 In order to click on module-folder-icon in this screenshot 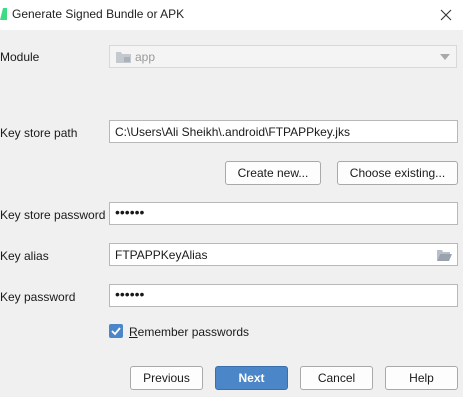, I will do `click(123, 57)`.